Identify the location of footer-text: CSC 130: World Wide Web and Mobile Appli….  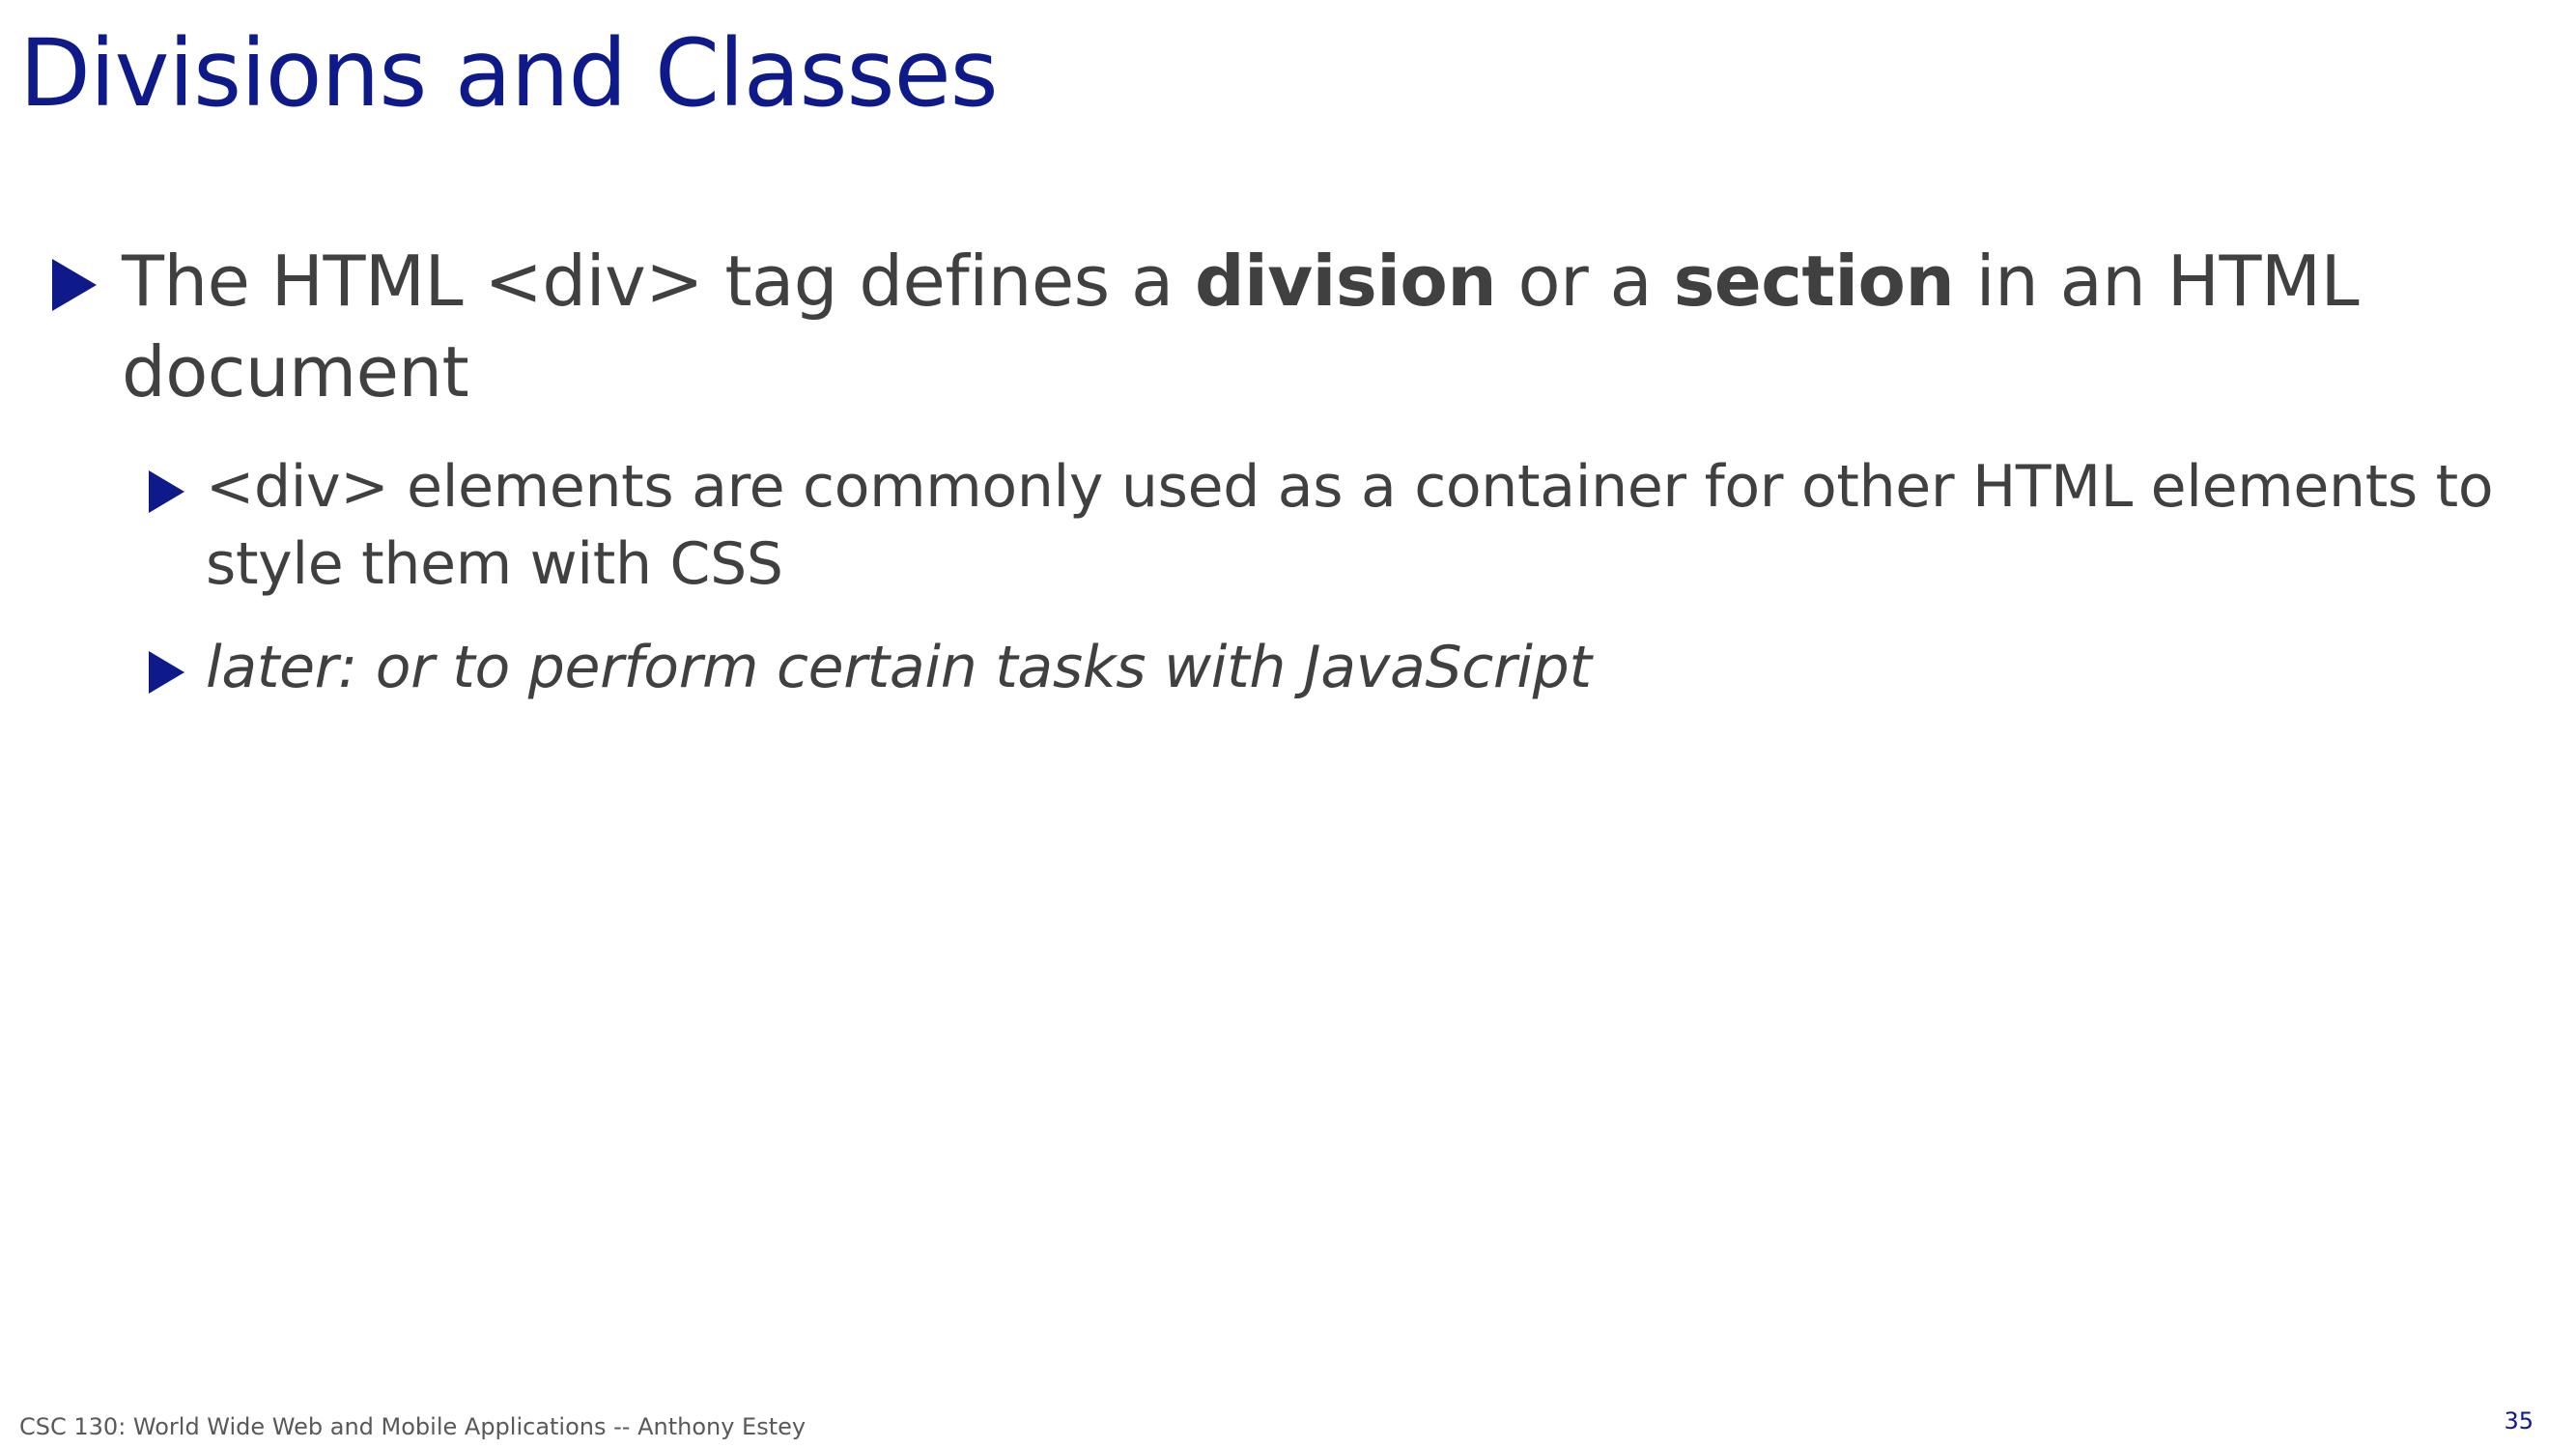
(413, 1426).